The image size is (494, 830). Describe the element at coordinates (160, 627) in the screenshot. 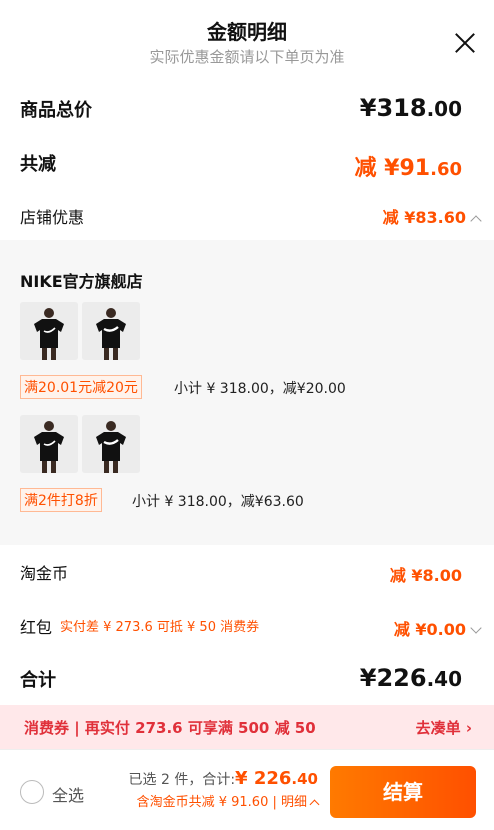

I see `hongbao-note: 实付差 ¥ 273.6 可抵 ¥ 50 消费券` at that location.